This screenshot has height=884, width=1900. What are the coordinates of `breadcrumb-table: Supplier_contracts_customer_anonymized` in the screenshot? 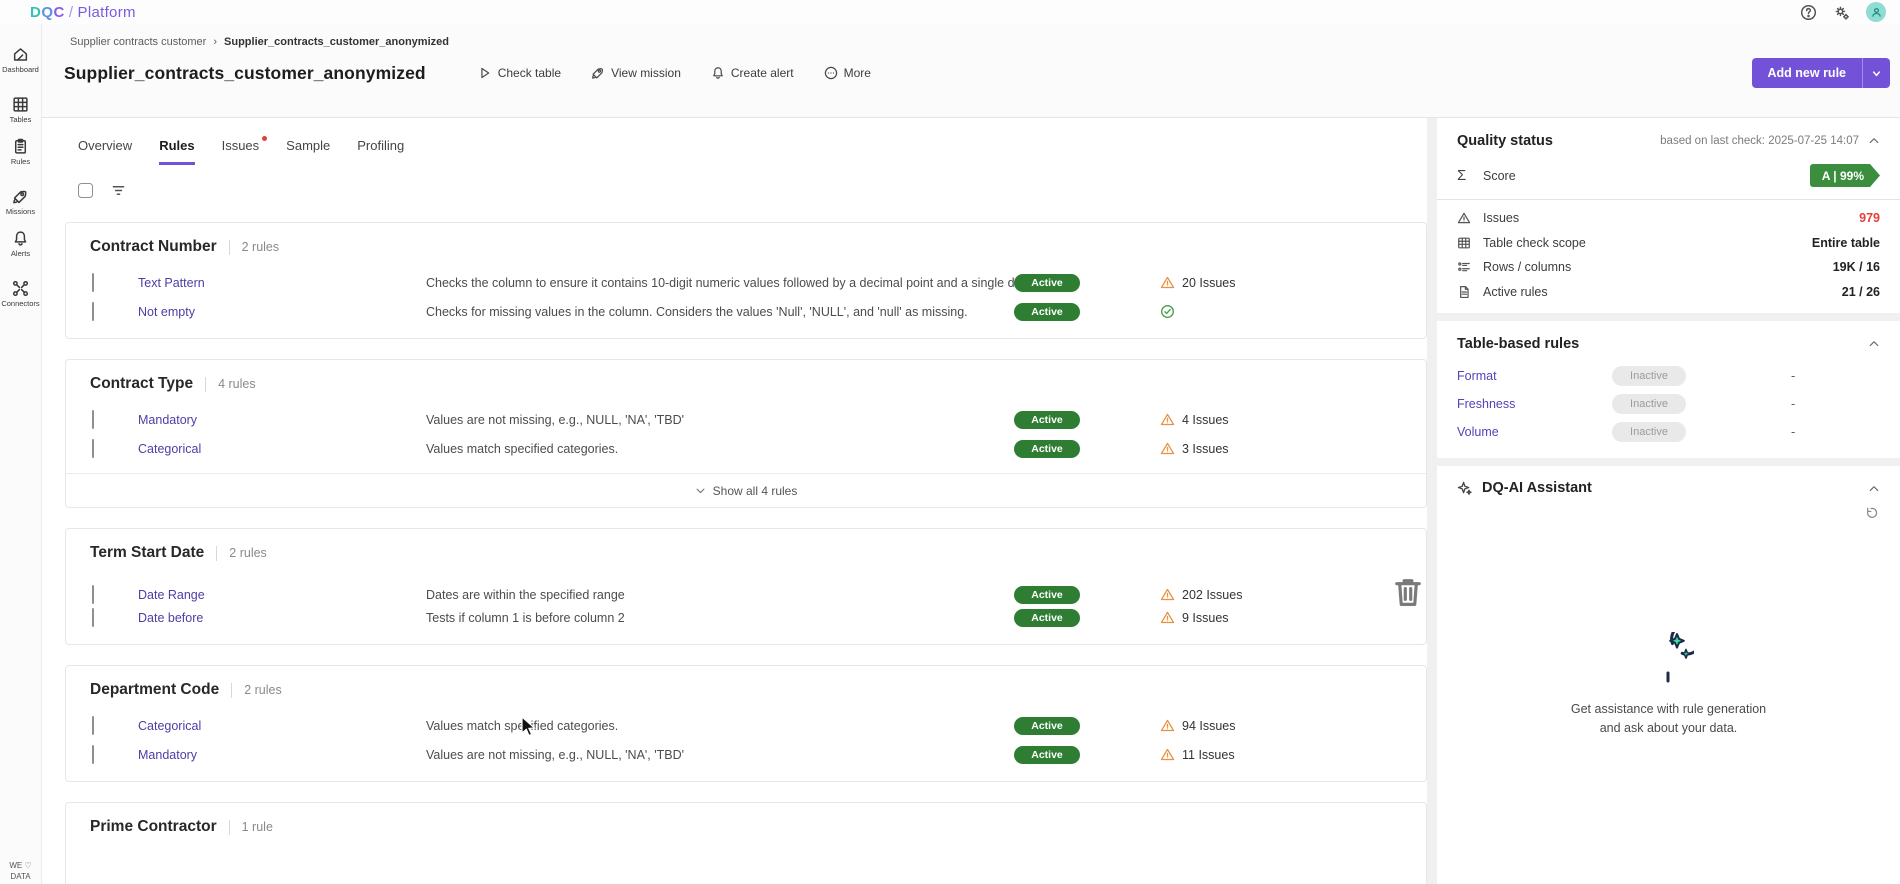 It's located at (336, 42).